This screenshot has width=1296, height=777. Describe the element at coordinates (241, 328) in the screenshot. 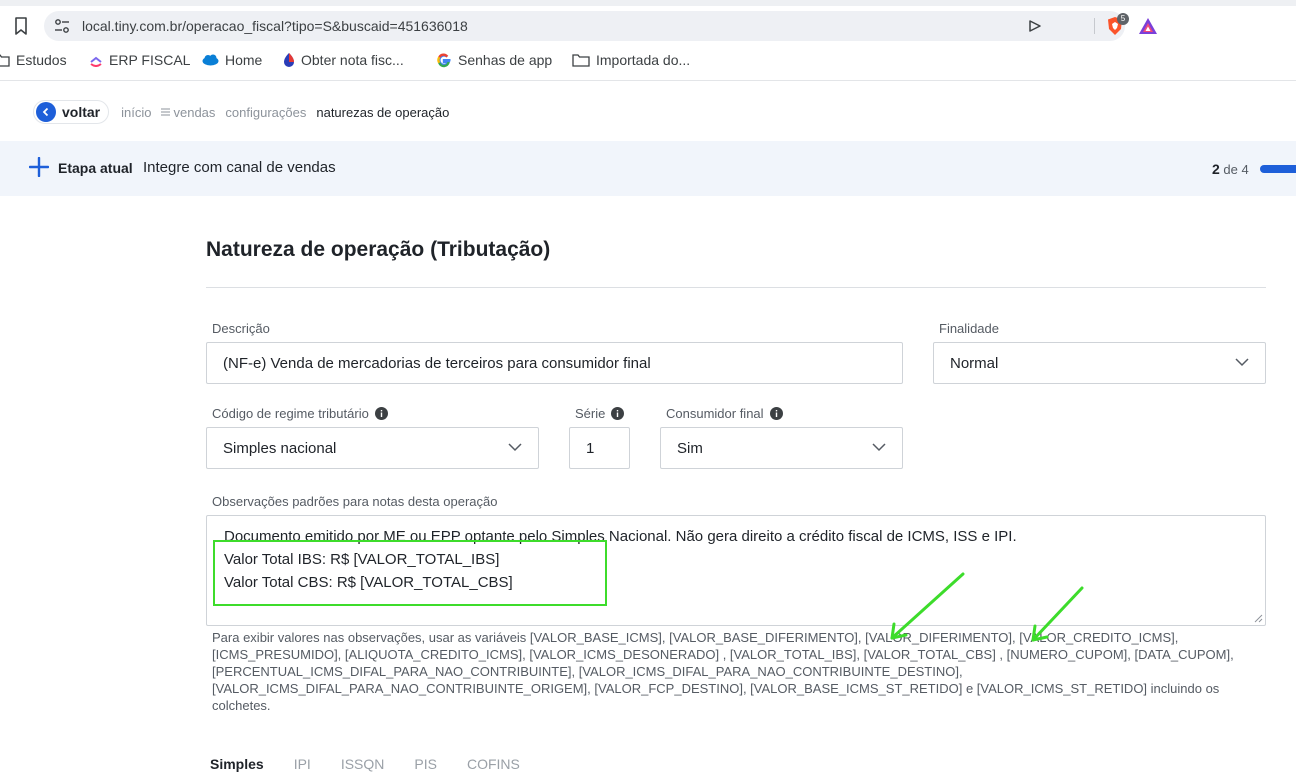

I see `descricao-label: Descrição` at that location.